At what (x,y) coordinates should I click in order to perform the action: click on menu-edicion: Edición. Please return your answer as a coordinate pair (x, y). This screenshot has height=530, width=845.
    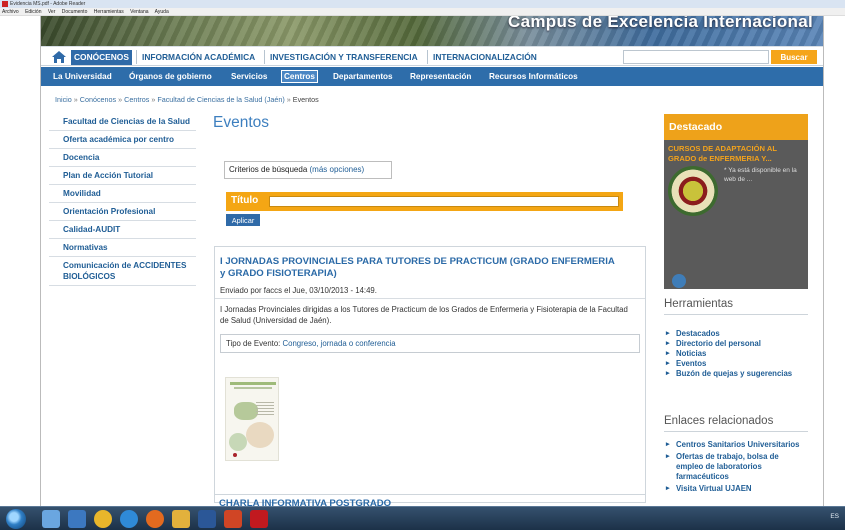
    Looking at the image, I should click on (33, 12).